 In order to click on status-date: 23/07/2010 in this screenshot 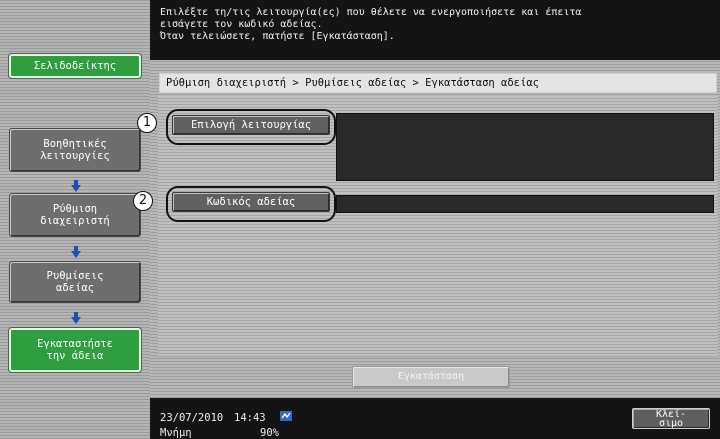, I will do `click(192, 418)`.